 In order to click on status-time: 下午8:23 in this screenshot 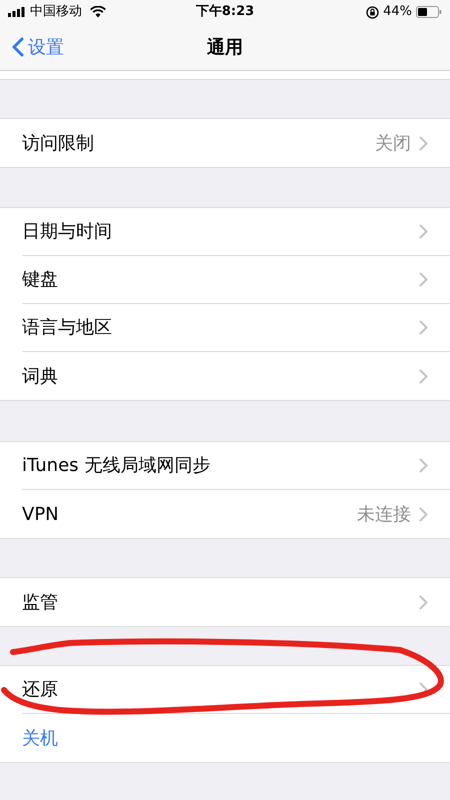, I will do `click(225, 12)`.